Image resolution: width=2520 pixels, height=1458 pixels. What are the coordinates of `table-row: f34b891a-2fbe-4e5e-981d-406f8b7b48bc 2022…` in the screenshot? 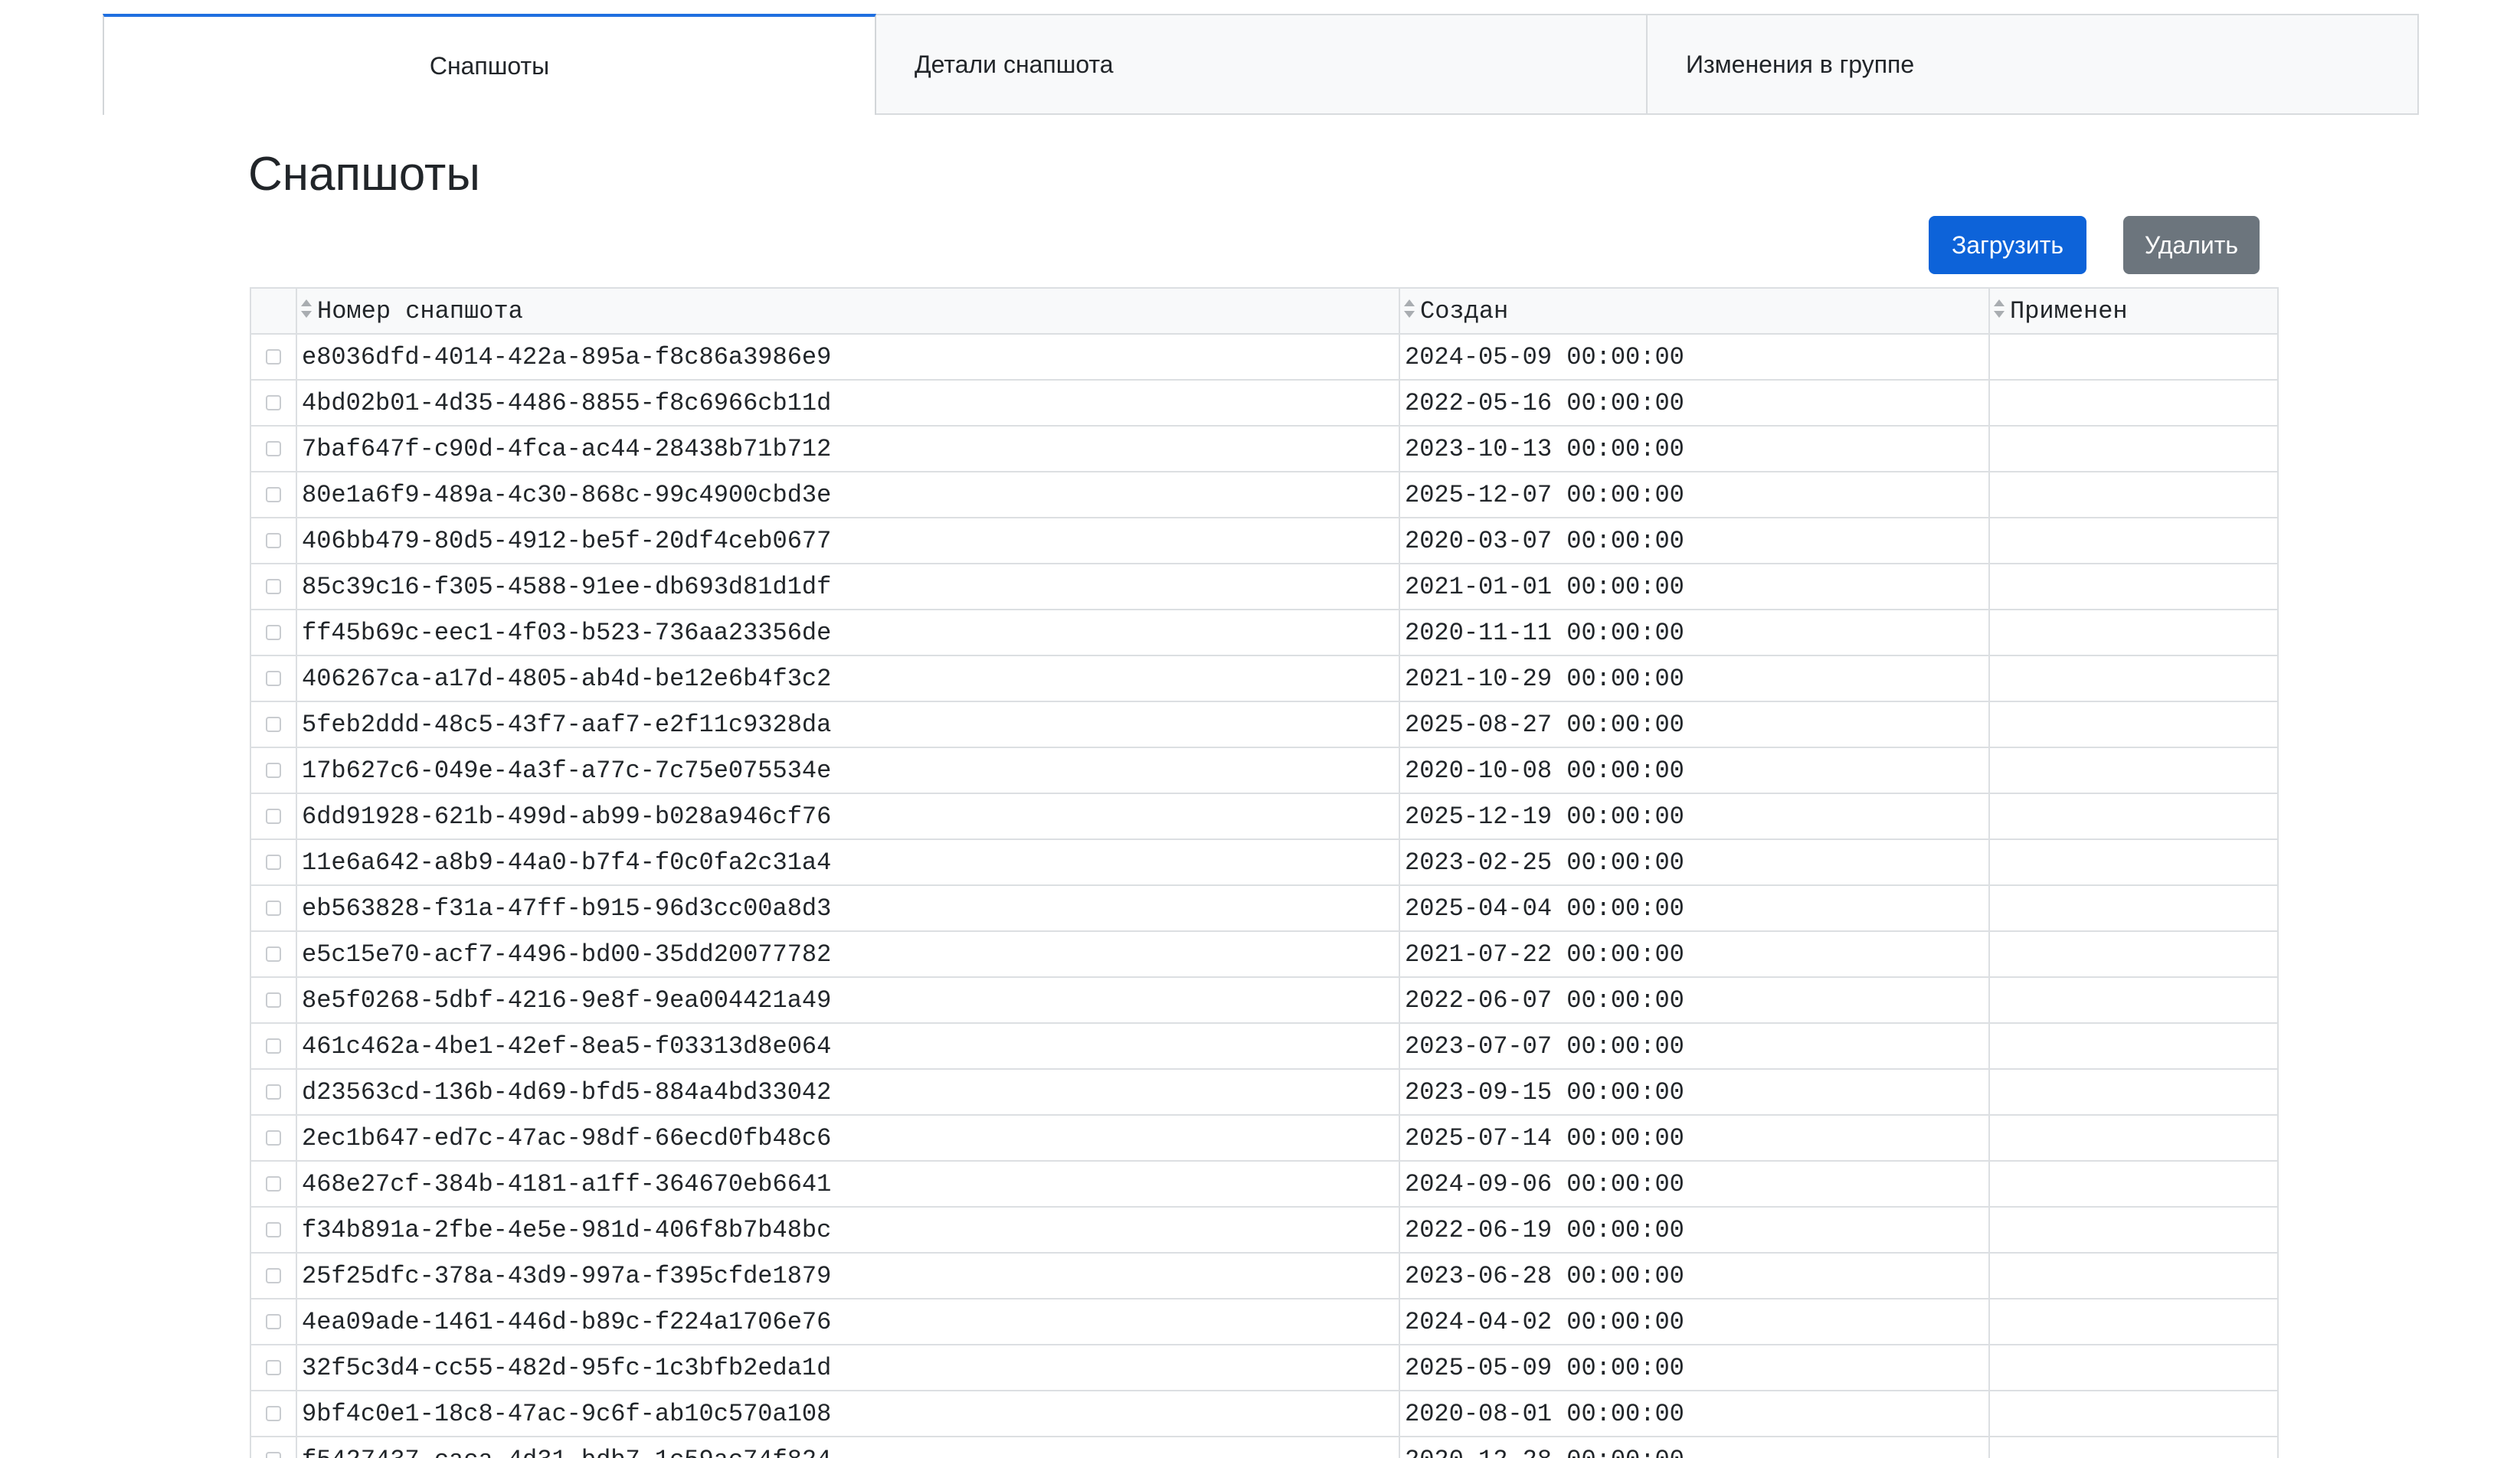 It's located at (1264, 1230).